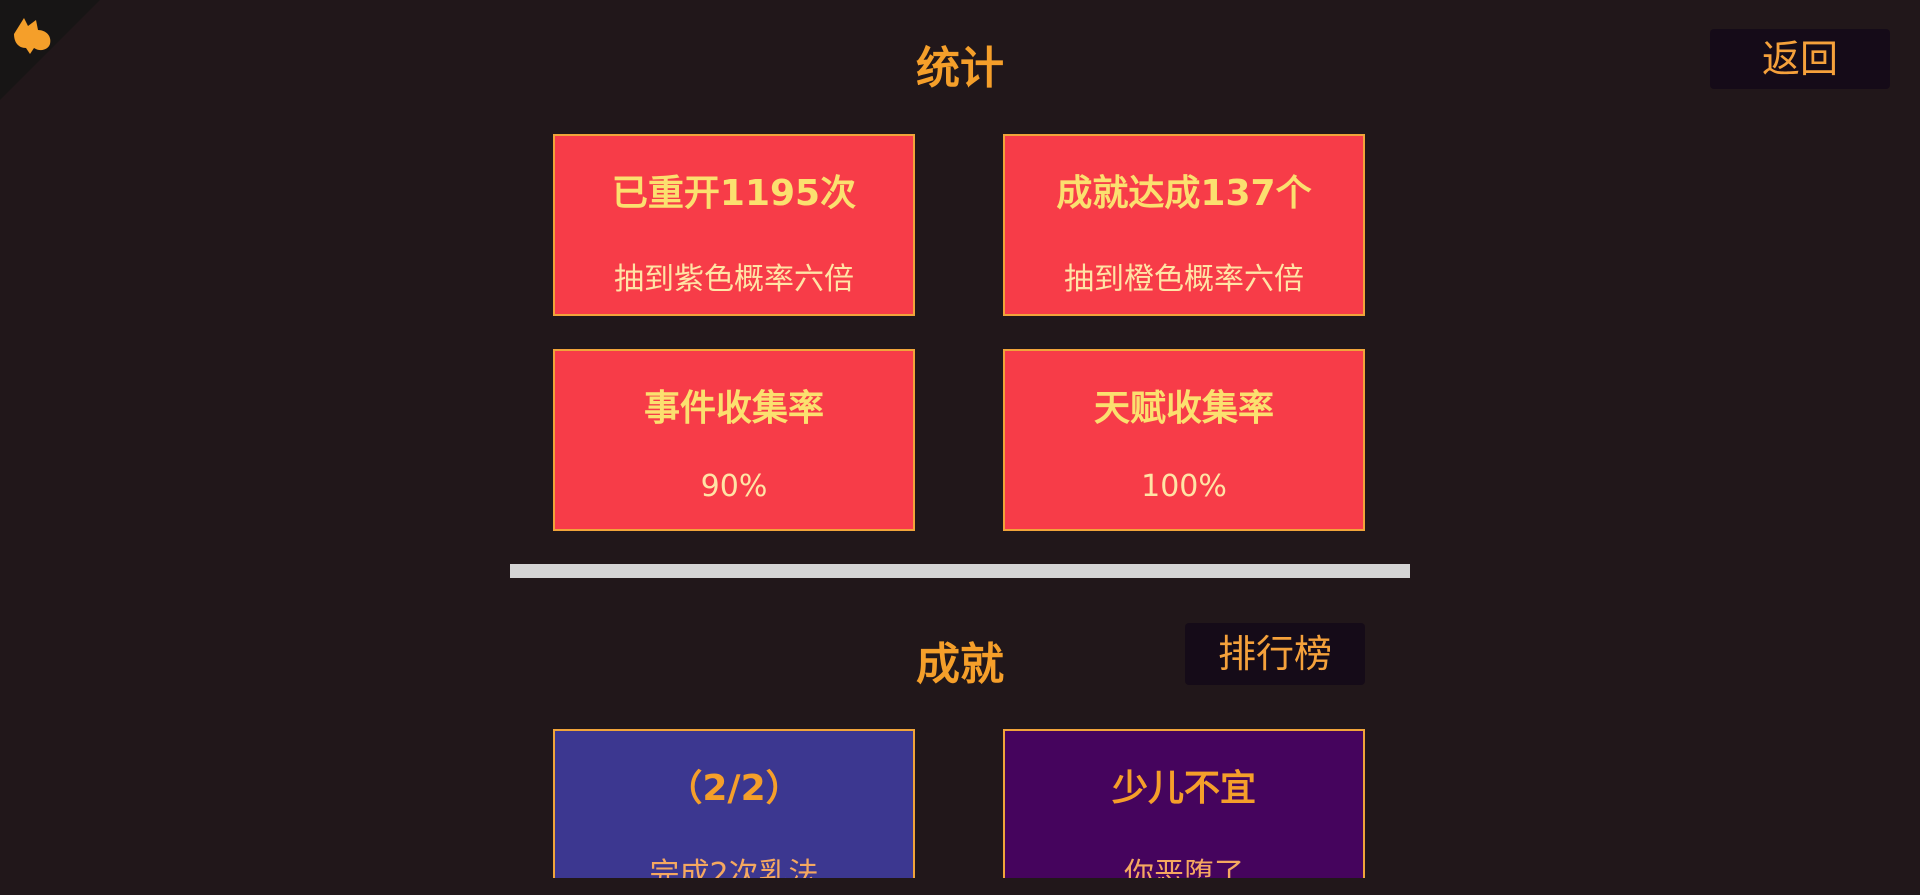  Describe the element at coordinates (734, 193) in the screenshot. I see `stat-card-title: 已重开1195次` at that location.